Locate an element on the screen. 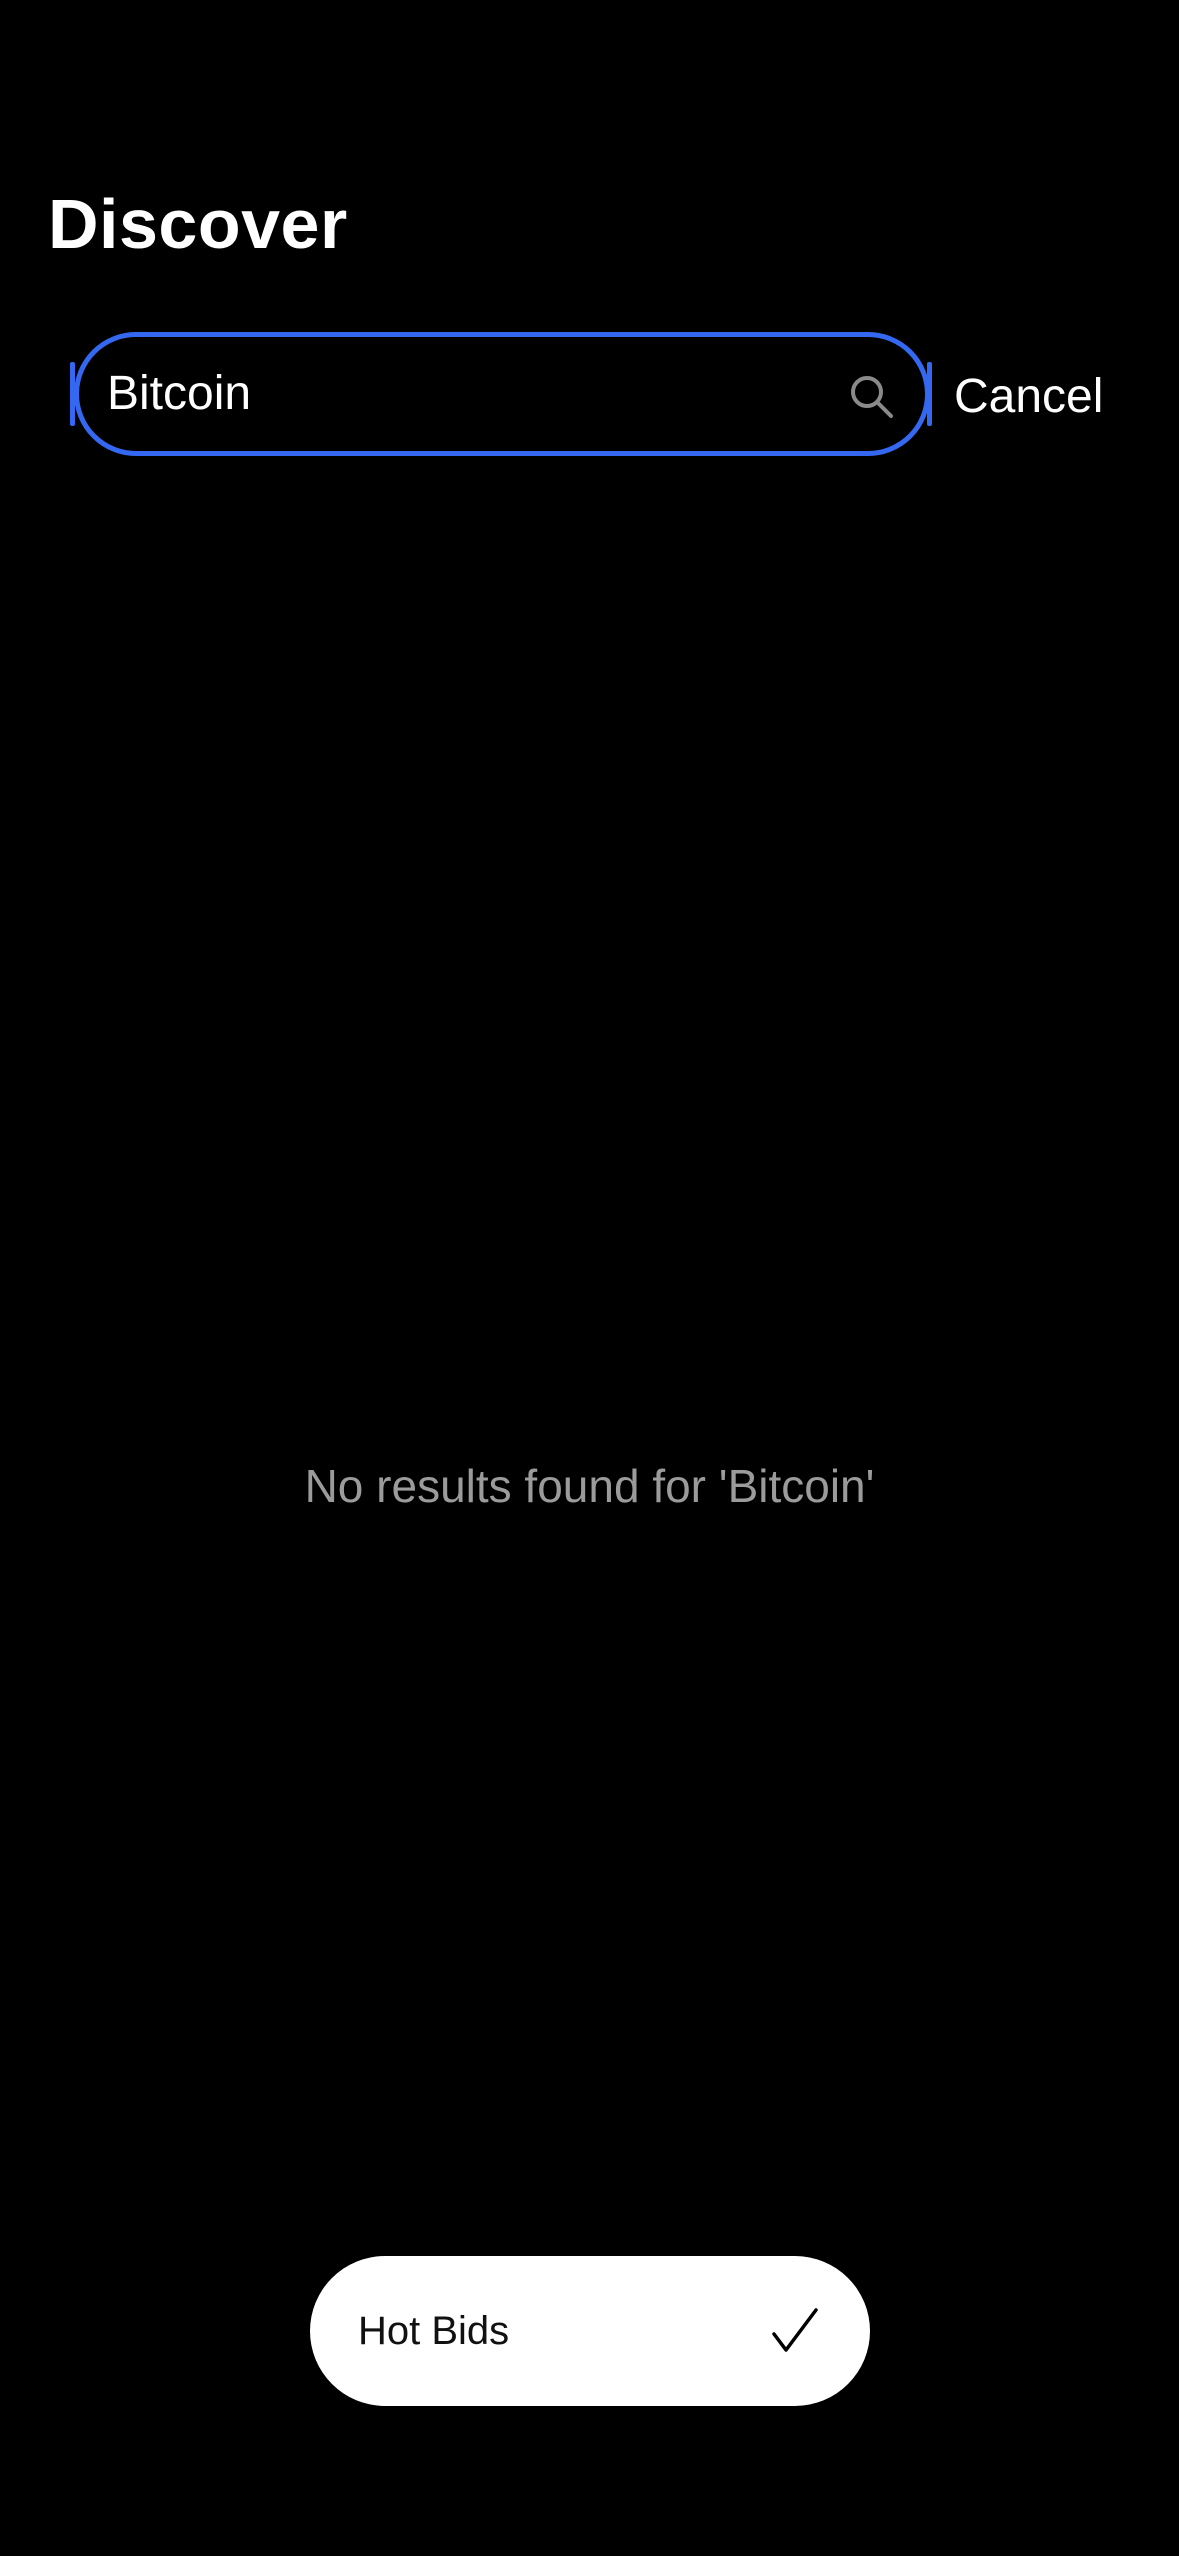 This screenshot has width=1179, height=2556. text-selection-handle-start is located at coordinates (72, 394).